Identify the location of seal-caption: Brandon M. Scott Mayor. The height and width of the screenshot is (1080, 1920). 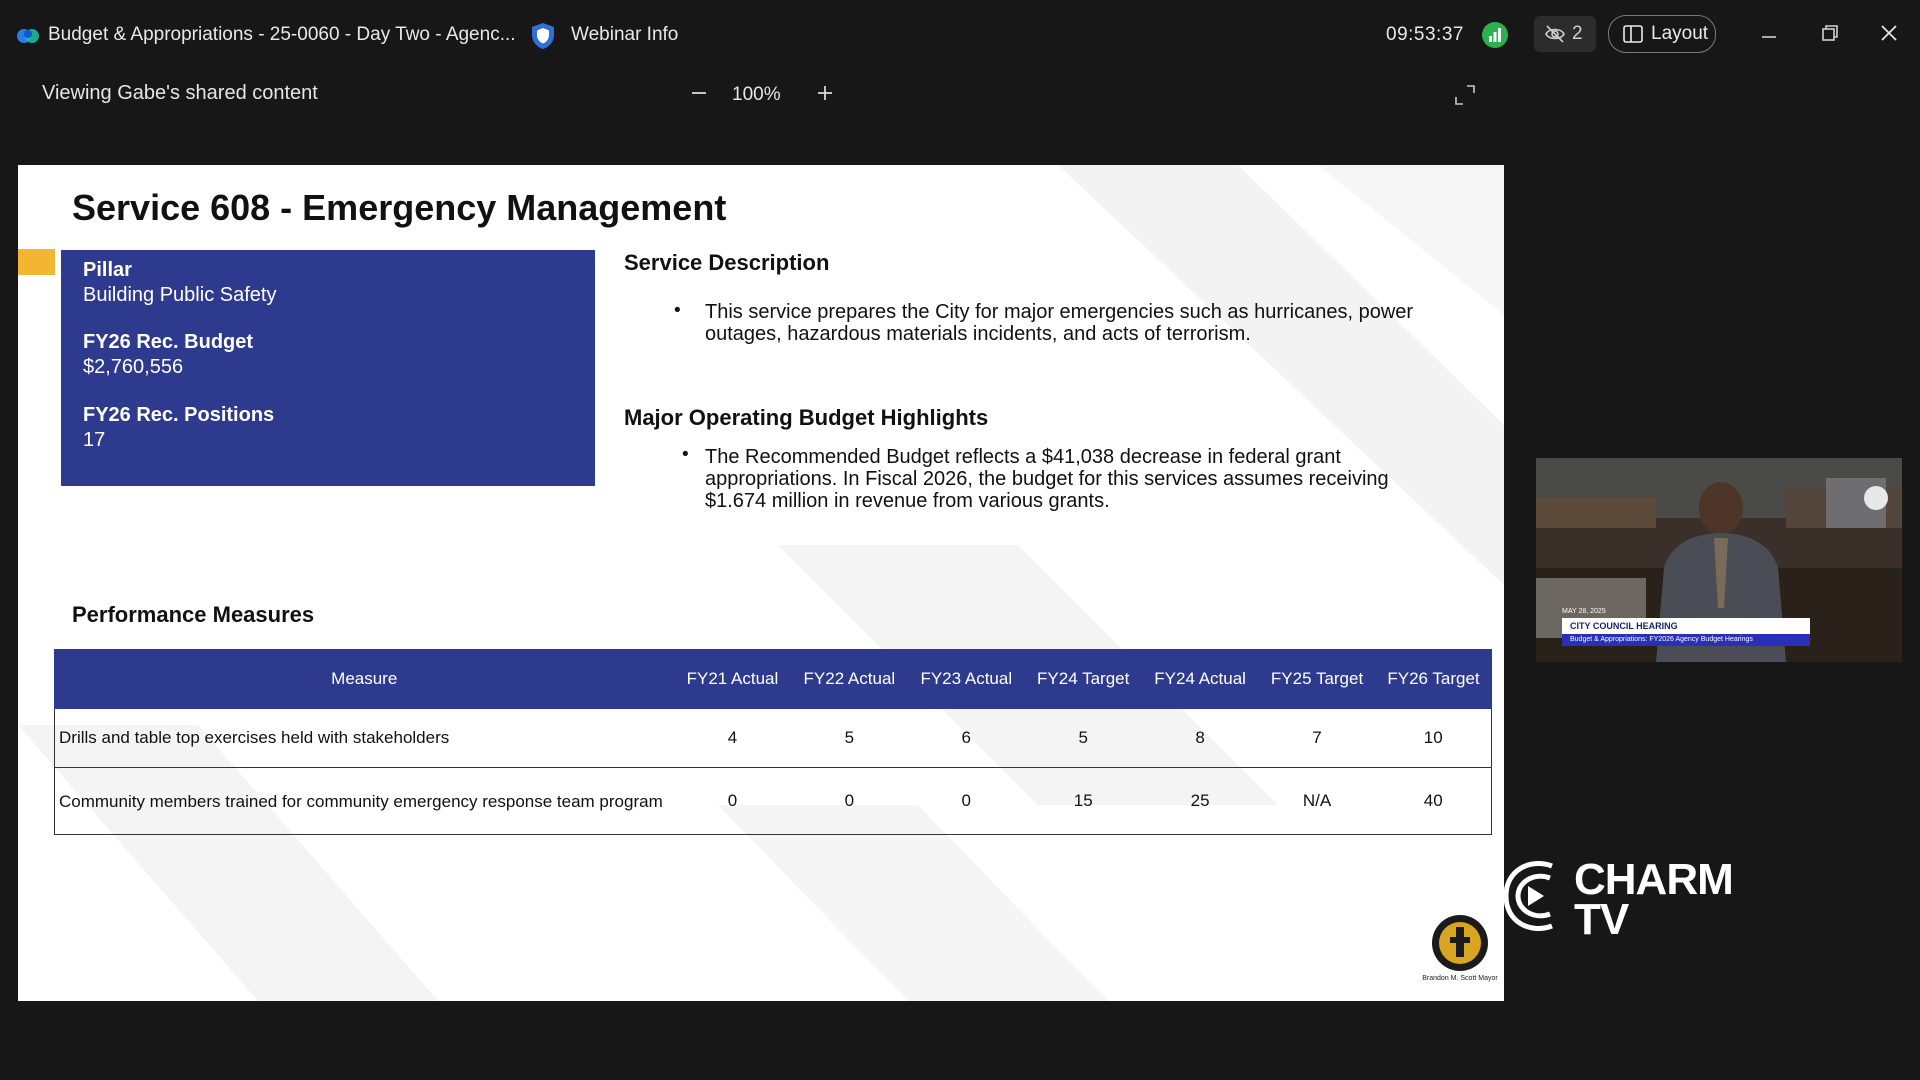
(1460, 978).